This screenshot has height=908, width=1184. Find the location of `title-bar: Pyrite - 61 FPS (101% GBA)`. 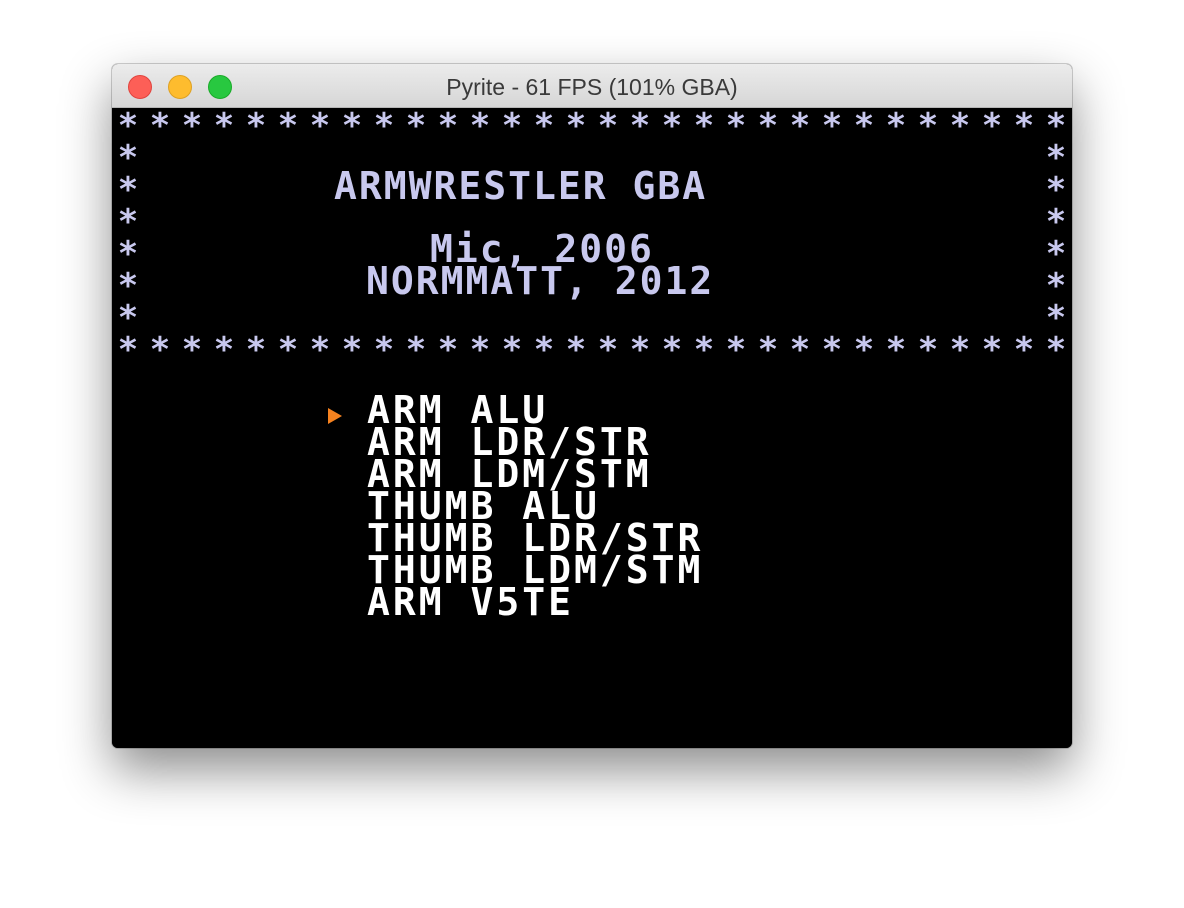

title-bar: Pyrite - 61 FPS (101% GBA) is located at coordinates (592, 86).